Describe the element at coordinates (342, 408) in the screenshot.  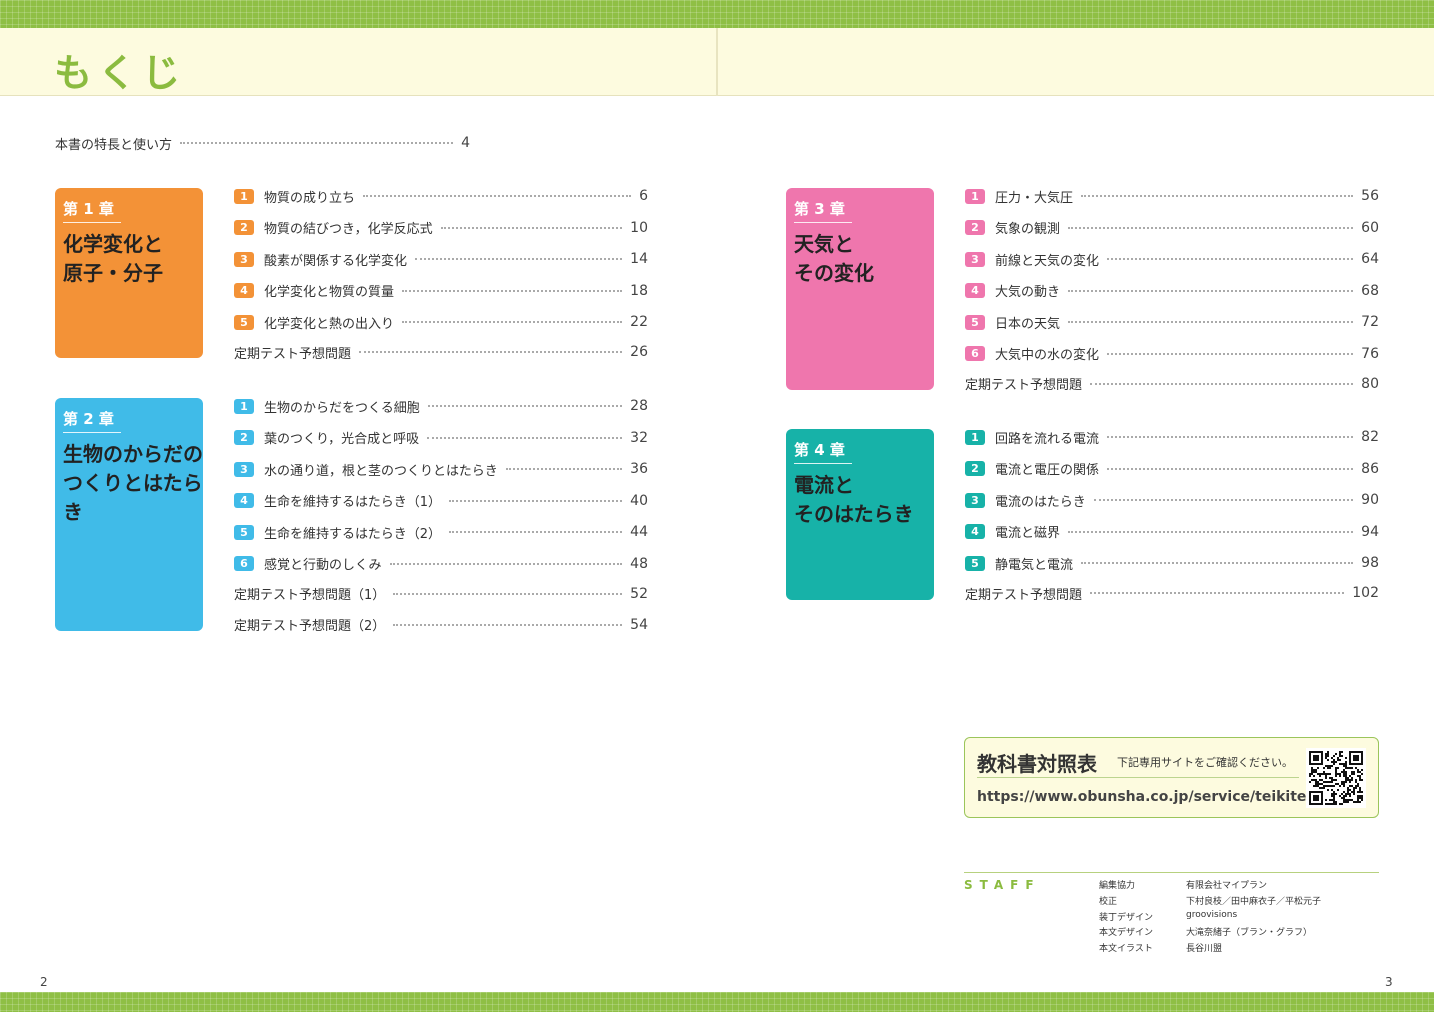
I see `toc-entry-label: 生物のからだをつくる細胞` at that location.